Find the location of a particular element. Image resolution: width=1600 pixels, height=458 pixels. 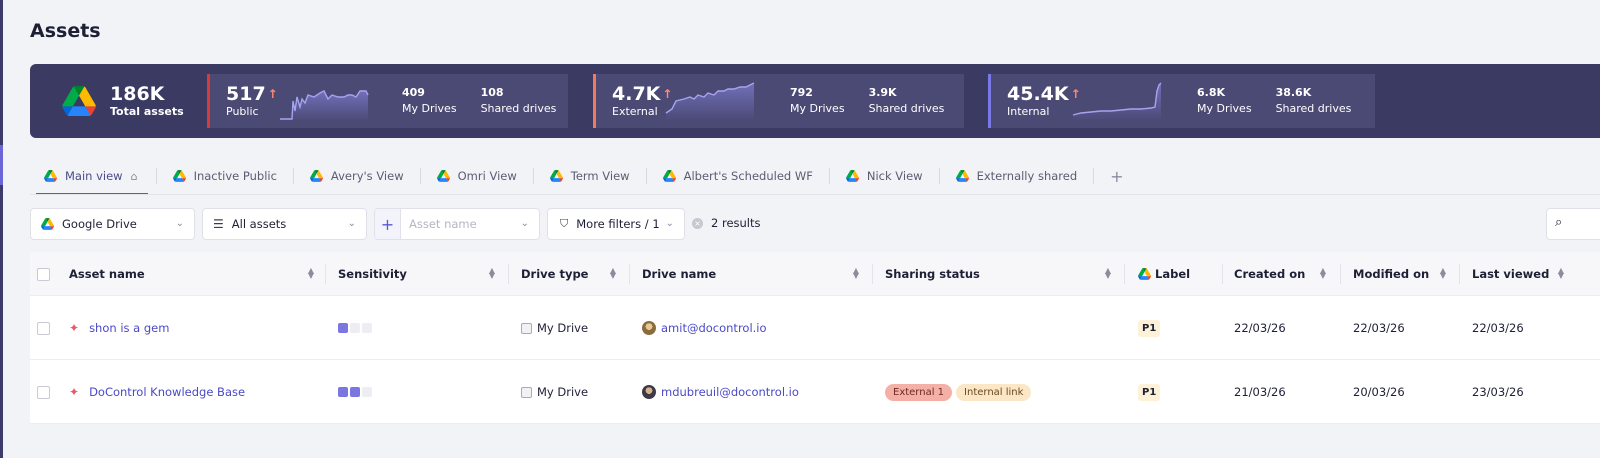

asset-scope-select: ☰ All assets ⌄ is located at coordinates (284, 224).